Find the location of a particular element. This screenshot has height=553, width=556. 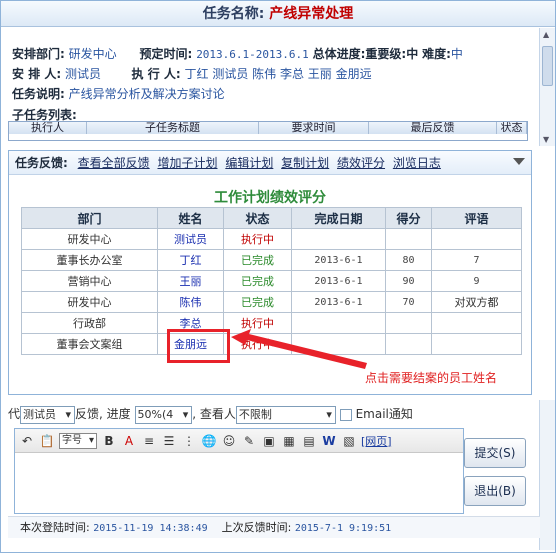

row-dept: 行政部 is located at coordinates (89, 323).